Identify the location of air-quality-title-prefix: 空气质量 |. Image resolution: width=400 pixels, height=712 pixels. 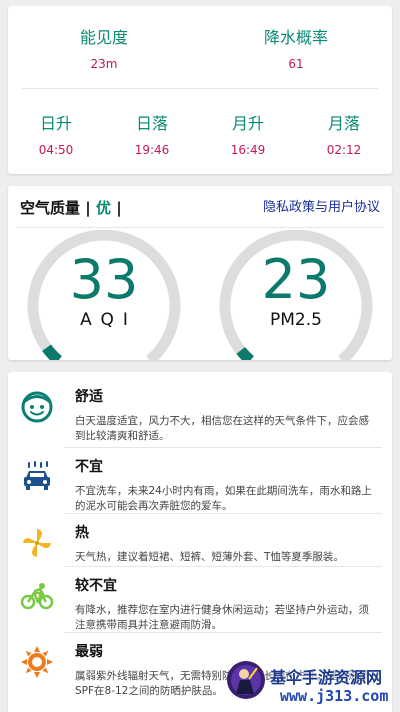
(55, 208).